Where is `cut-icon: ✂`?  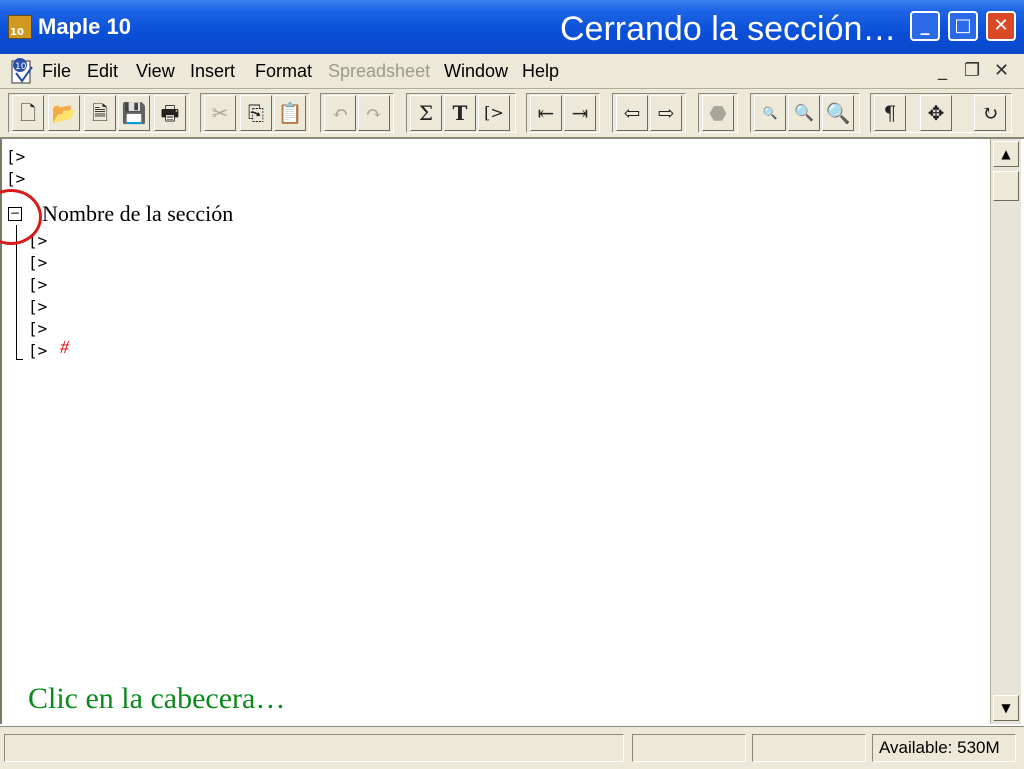 cut-icon: ✂ is located at coordinates (220, 113).